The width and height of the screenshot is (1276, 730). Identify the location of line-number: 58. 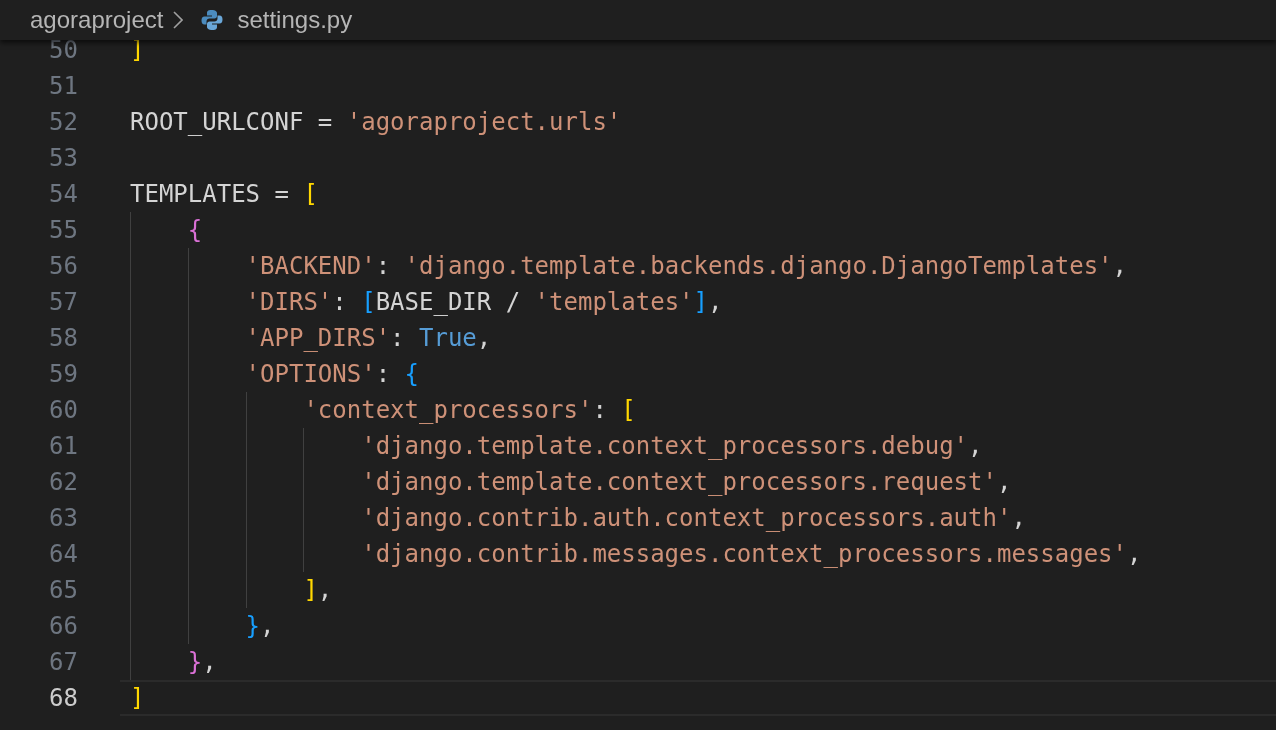
(63, 338).